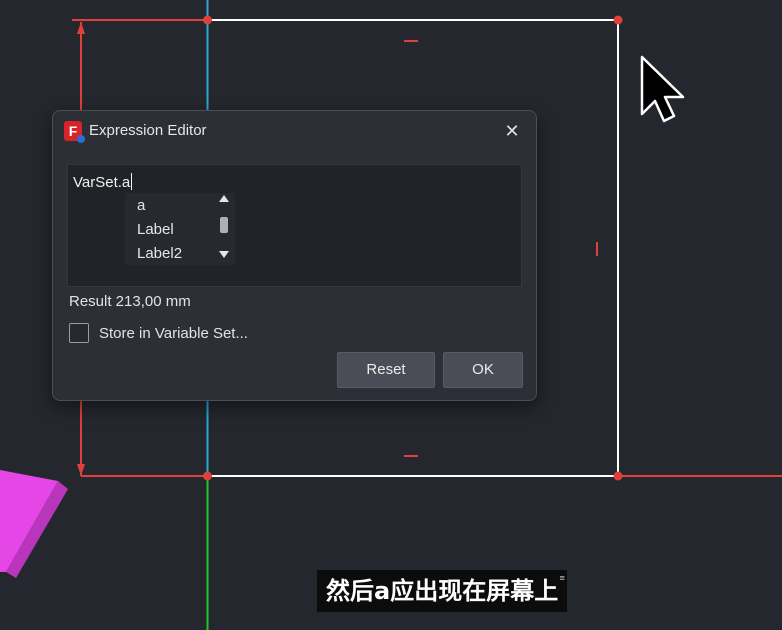 The width and height of the screenshot is (782, 630). Describe the element at coordinates (81, 470) in the screenshot. I see `dimension-arrow-down` at that location.